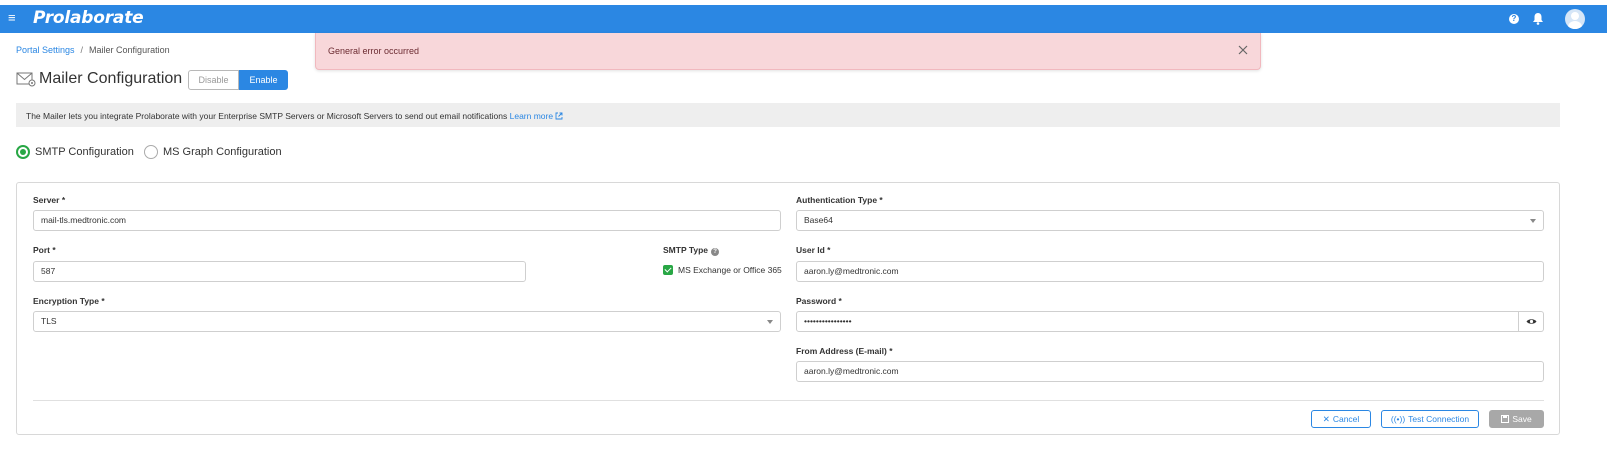  I want to click on test-connection-button: ((•)) Test Connection, so click(1430, 419).